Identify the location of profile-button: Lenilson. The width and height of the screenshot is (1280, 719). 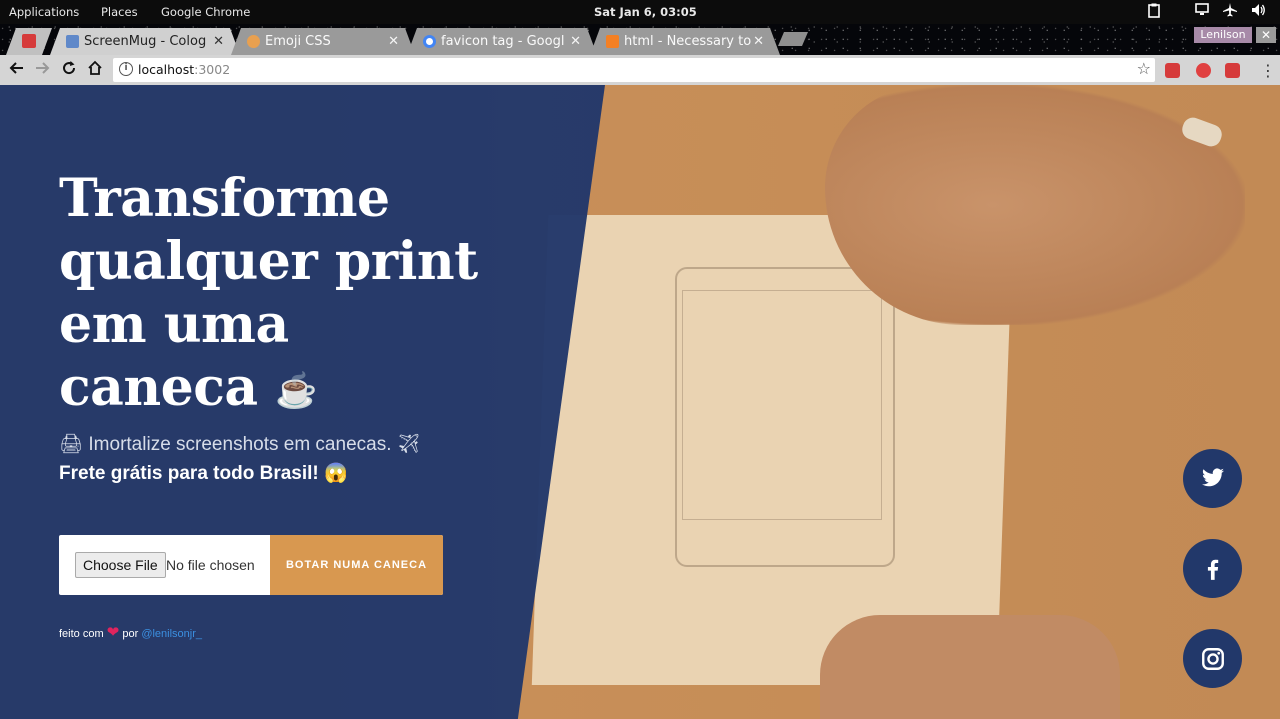
(1223, 35).